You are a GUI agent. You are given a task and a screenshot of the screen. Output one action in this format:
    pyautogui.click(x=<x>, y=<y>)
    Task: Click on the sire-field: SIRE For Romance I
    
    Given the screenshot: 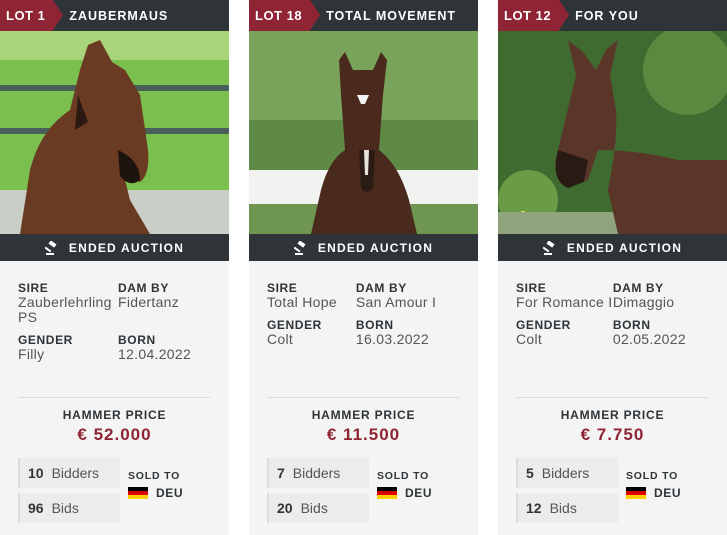 What is the action you would take?
    pyautogui.click(x=564, y=295)
    